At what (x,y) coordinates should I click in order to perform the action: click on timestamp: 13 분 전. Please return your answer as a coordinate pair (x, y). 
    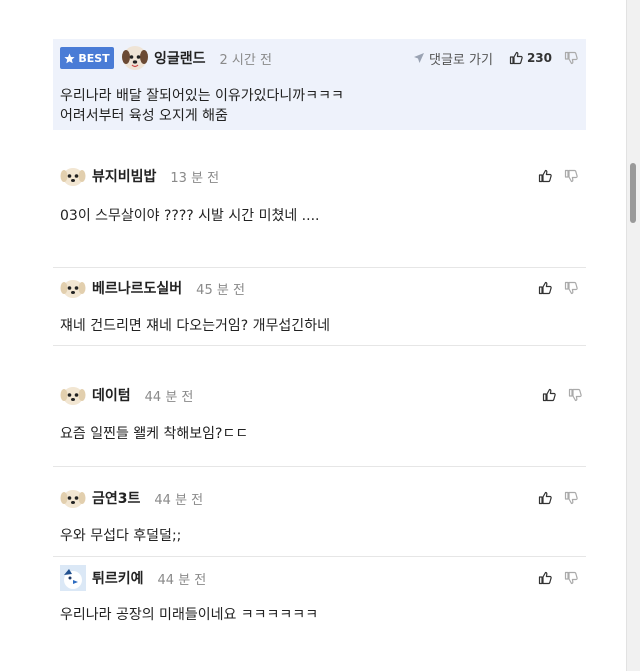
    Looking at the image, I should click on (195, 178).